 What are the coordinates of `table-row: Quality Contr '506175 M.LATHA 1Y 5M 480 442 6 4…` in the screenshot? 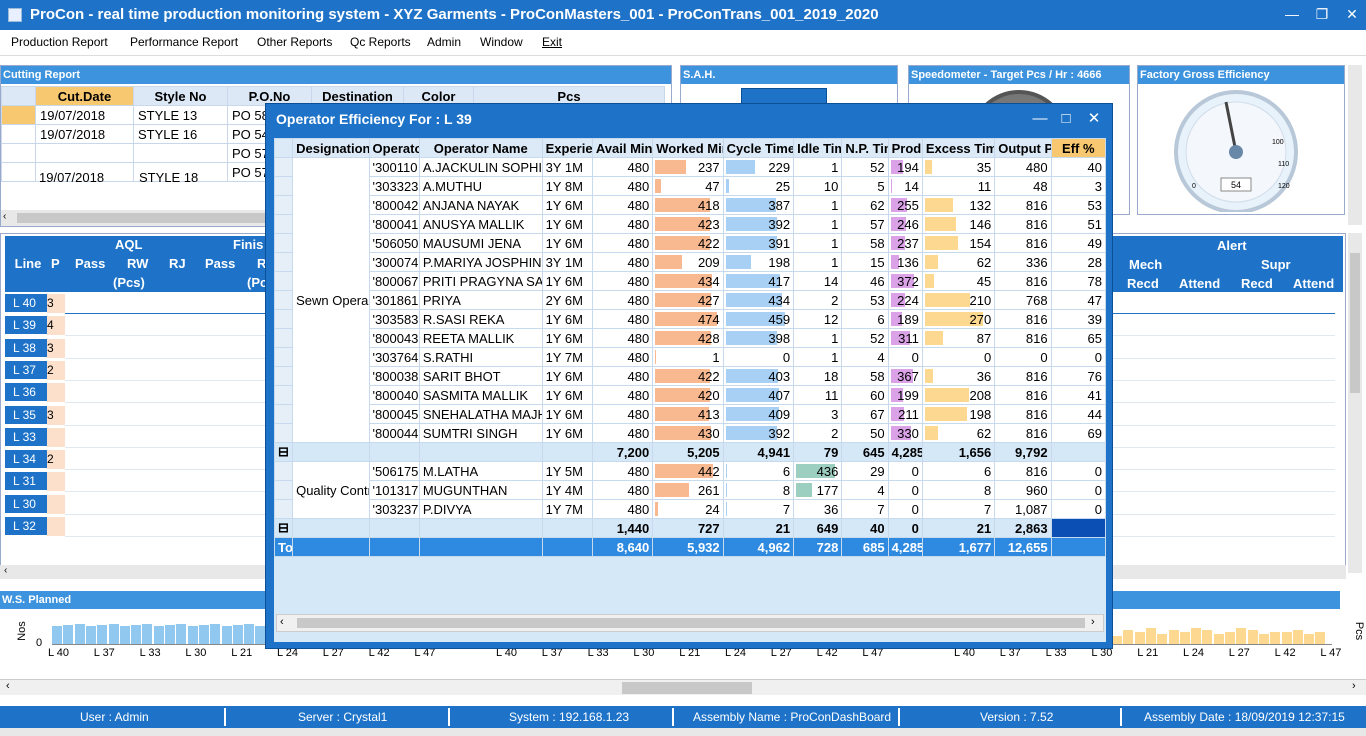 It's located at (690, 490).